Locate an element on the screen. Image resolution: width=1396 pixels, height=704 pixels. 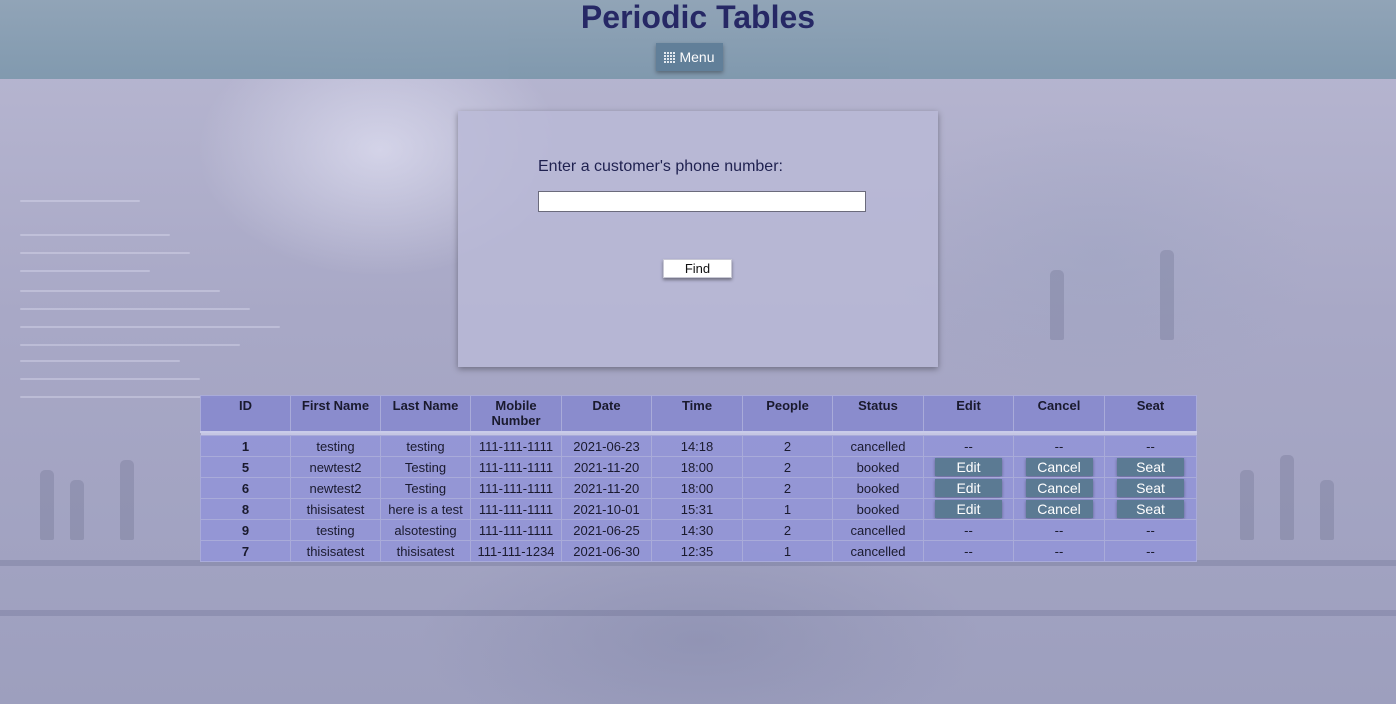
cell-id: 5 is located at coordinates (245, 467).